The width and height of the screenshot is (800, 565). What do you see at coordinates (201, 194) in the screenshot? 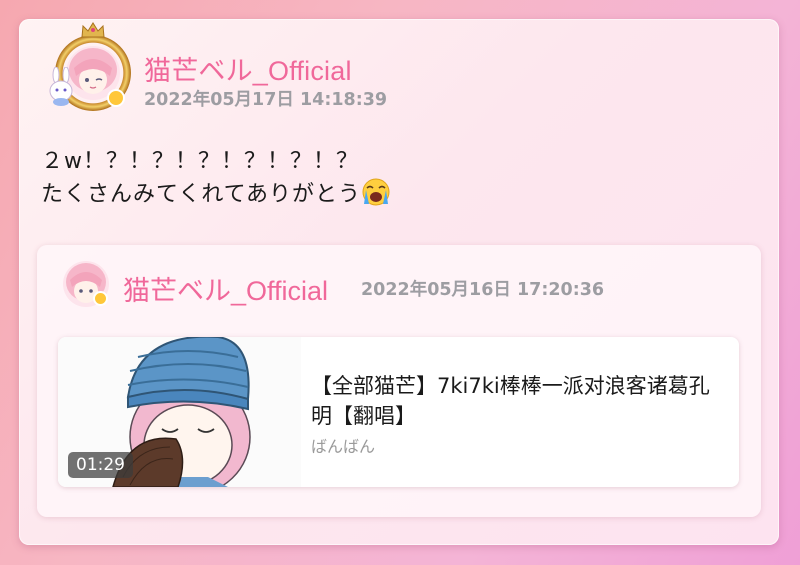
I see `post-text-line: たくさんみてくれてありがとう` at bounding box center [201, 194].